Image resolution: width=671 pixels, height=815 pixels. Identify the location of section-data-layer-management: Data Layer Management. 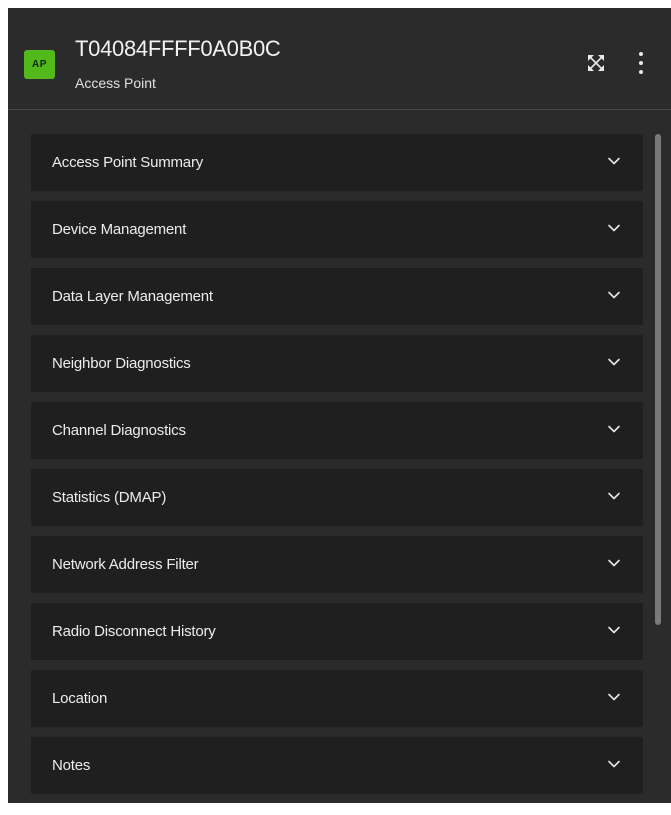
(337, 296).